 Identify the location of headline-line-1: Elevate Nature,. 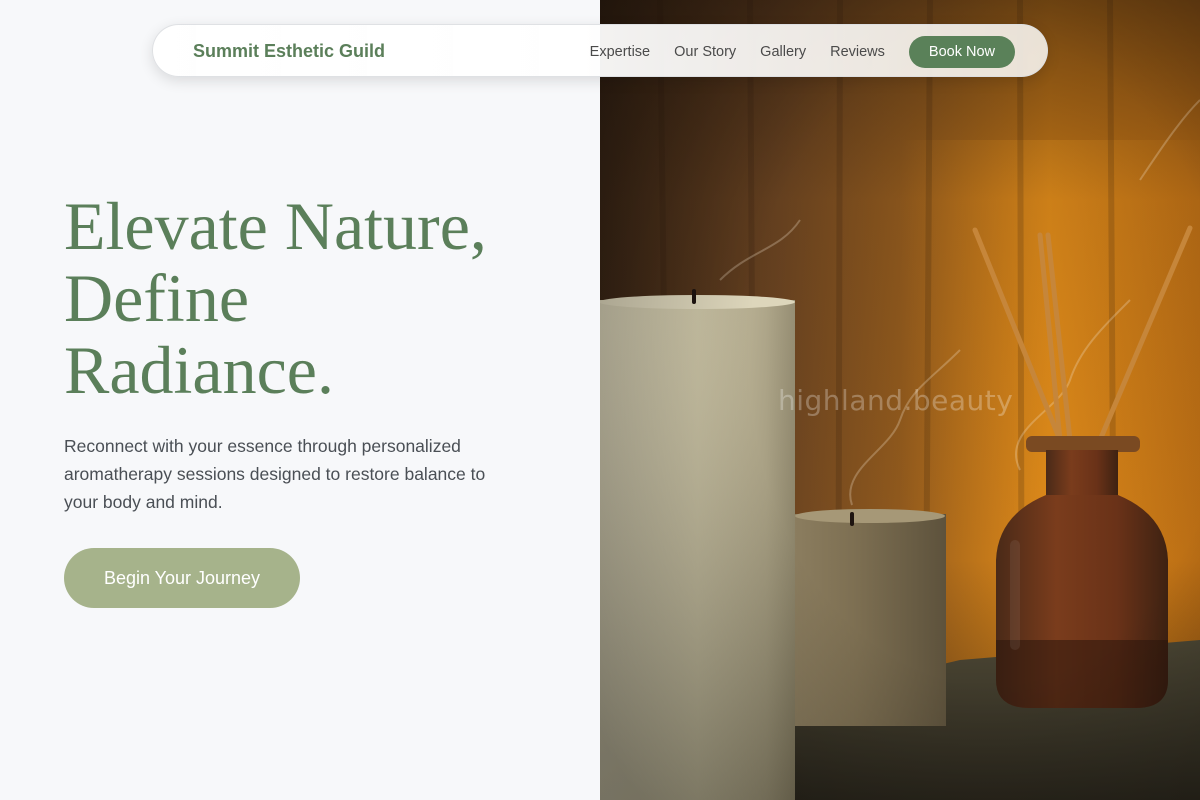
(275, 226).